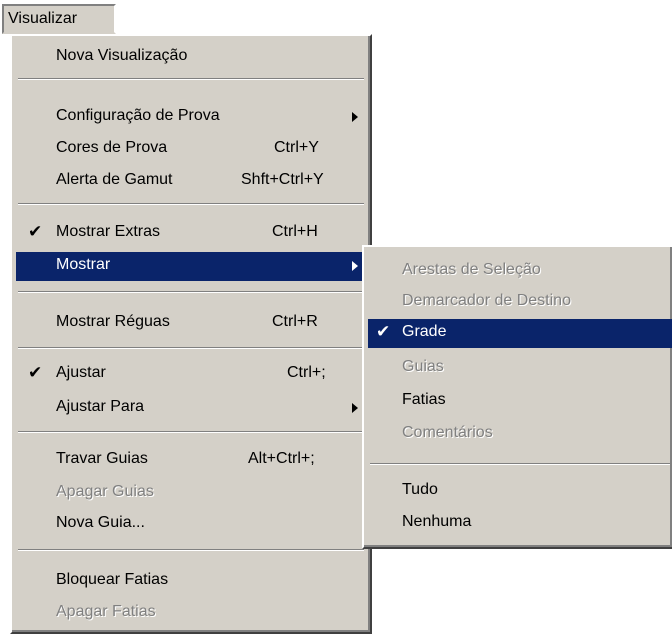 The height and width of the screenshot is (634, 672). Describe the element at coordinates (520, 523) in the screenshot. I see `submenu-item-nenhuma: Nenhuma` at that location.